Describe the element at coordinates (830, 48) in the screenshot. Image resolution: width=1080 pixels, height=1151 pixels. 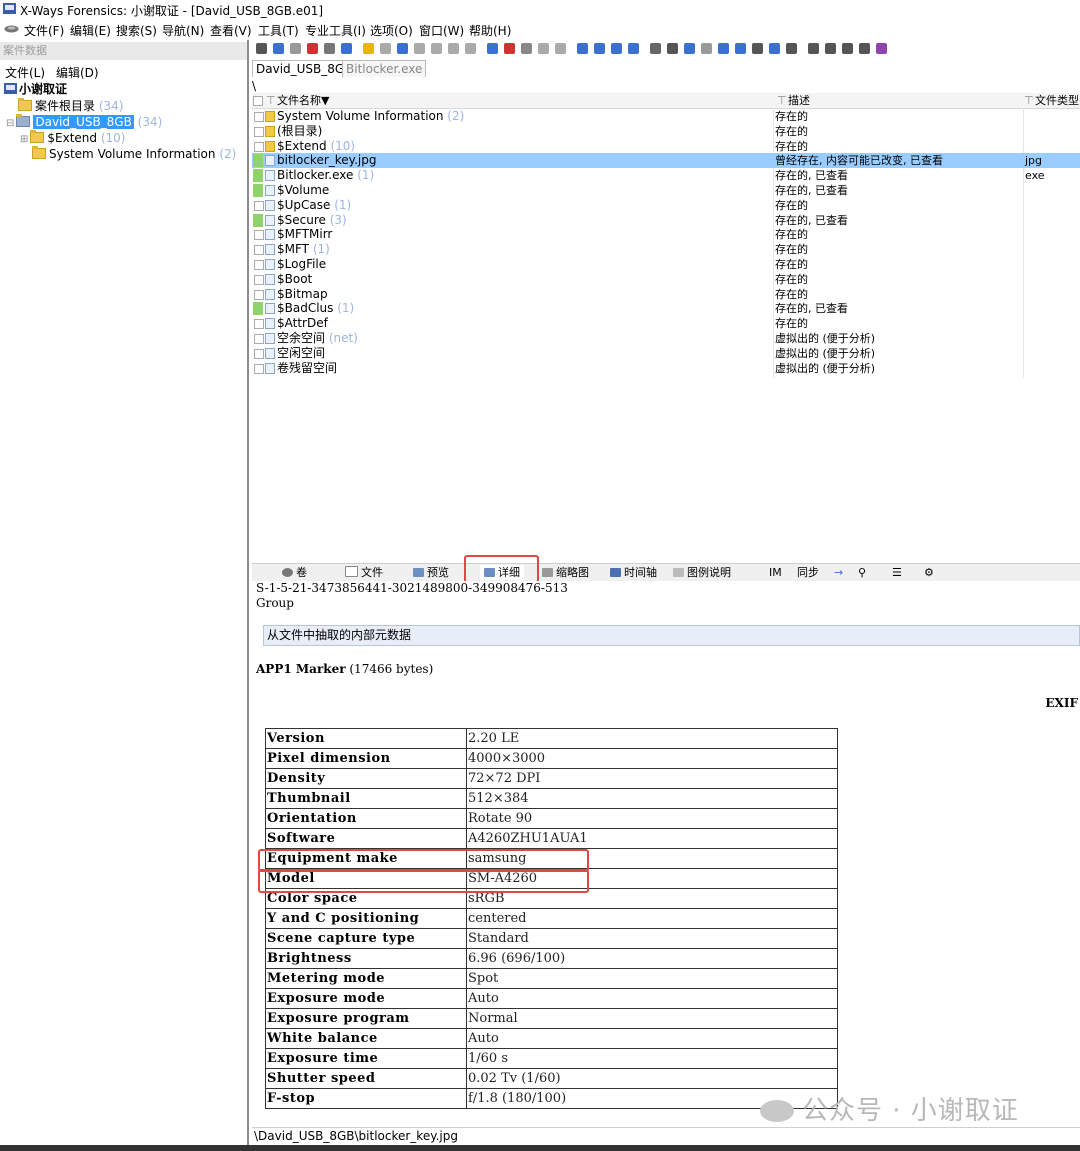
I see `left-icon` at that location.